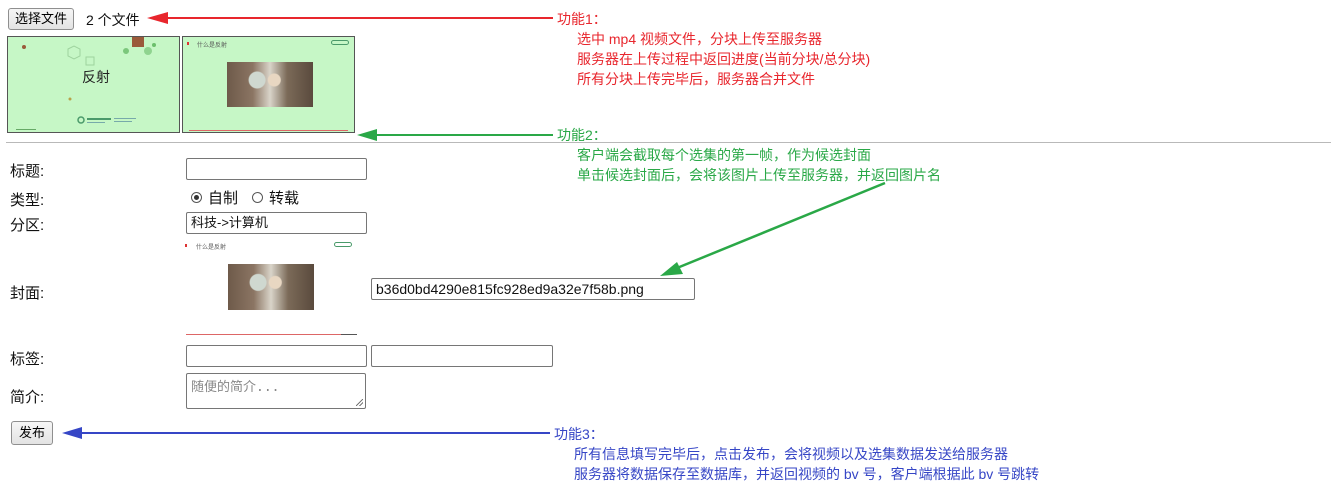 The width and height of the screenshot is (1331, 496). I want to click on feature2-line1: 客户端会截取每个选集的第一帧，作为候选封面, so click(724, 155).